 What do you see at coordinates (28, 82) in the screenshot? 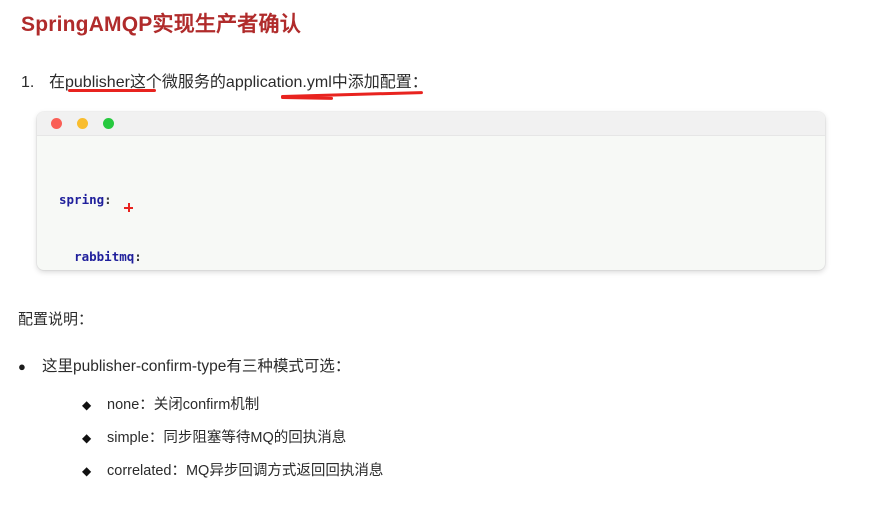
I see `step-number: 1.` at bounding box center [28, 82].